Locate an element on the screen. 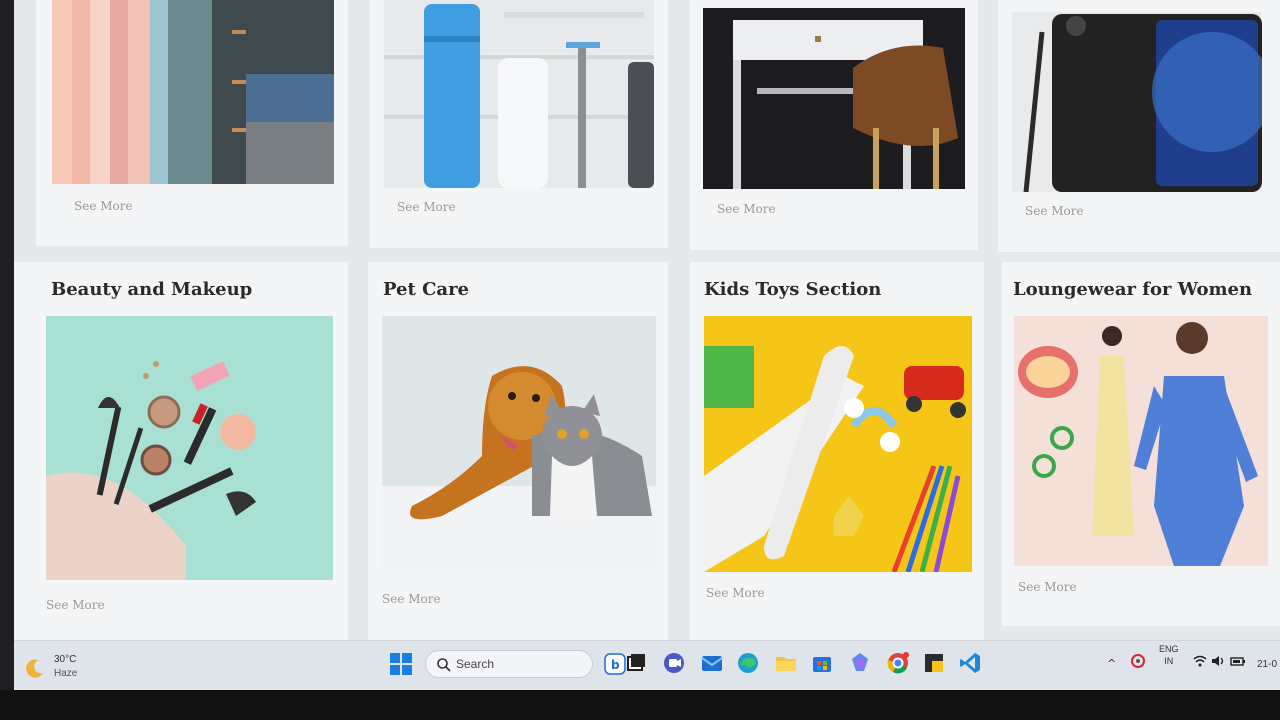 This screenshot has width=1280, height=720. taskbar-search: Search b is located at coordinates (525, 664).